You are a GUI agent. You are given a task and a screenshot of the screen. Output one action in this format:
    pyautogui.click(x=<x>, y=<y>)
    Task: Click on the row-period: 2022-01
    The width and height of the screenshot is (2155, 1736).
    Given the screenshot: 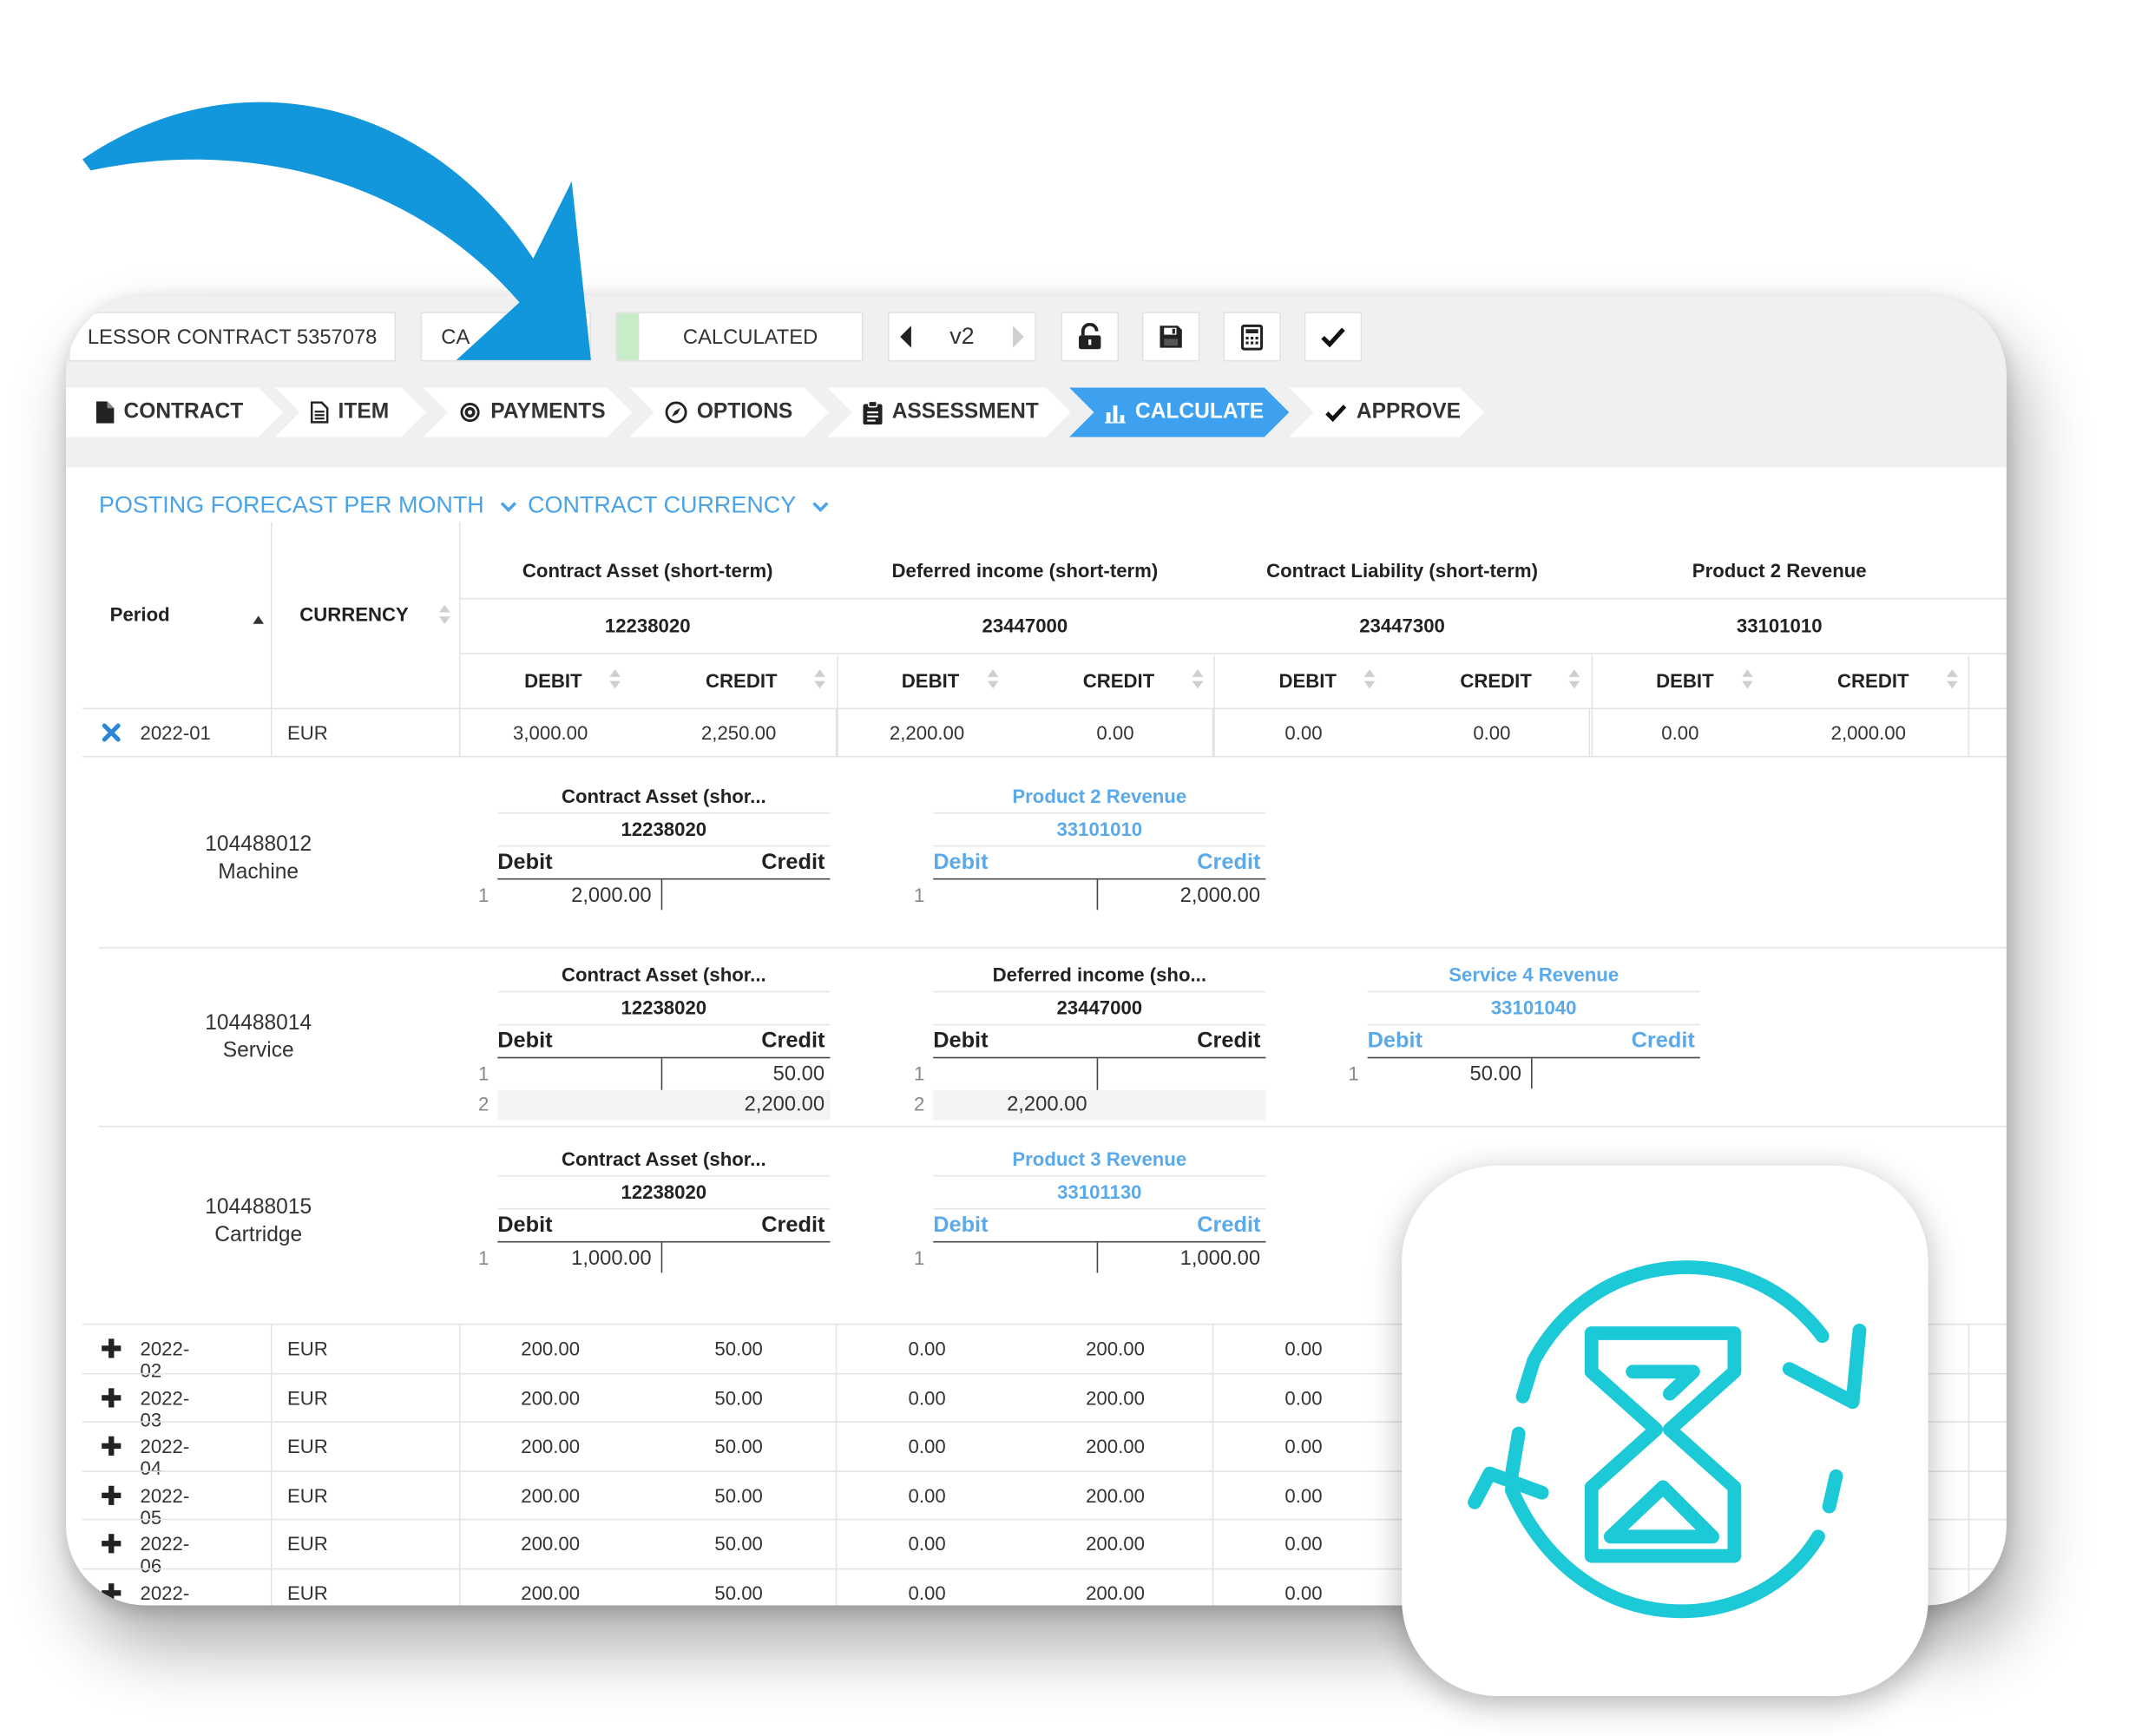 What is the action you would take?
    pyautogui.click(x=175, y=732)
    